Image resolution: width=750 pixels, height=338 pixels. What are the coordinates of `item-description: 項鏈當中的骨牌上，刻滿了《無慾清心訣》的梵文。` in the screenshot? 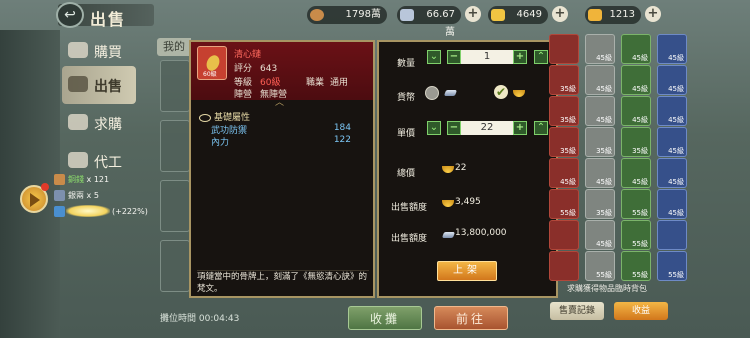 It's located at (283, 282).